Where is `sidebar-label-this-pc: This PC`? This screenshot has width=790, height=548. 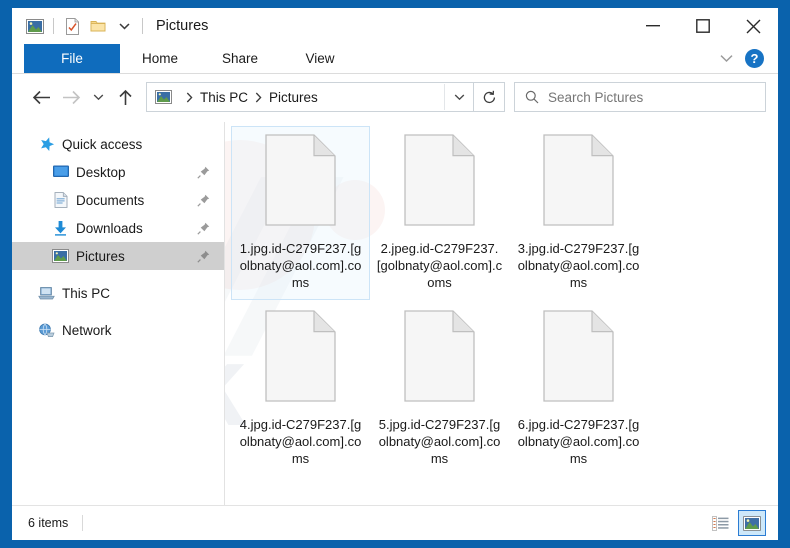 sidebar-label-this-pc: This PC is located at coordinates (86, 293).